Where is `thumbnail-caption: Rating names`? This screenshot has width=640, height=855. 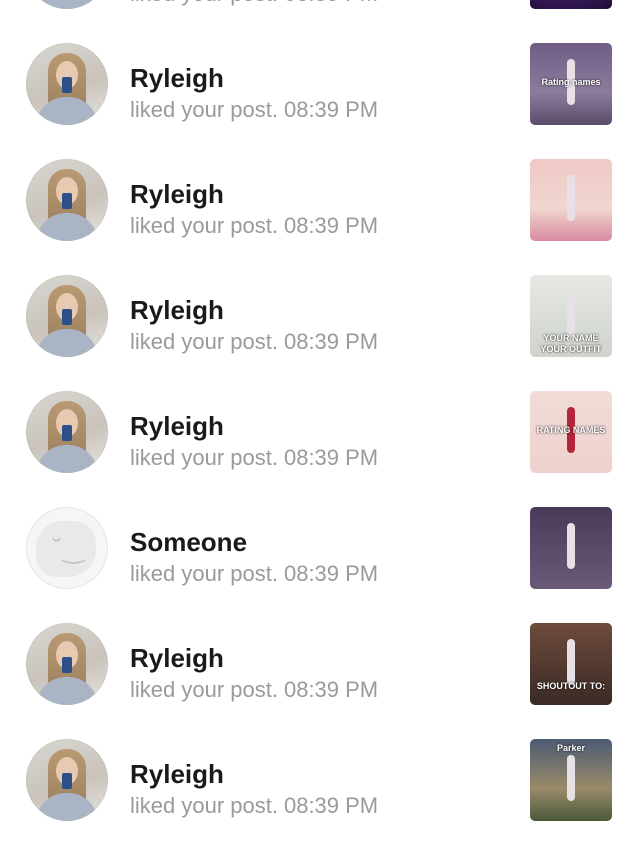
thumbnail-caption: Rating names is located at coordinates (571, 82).